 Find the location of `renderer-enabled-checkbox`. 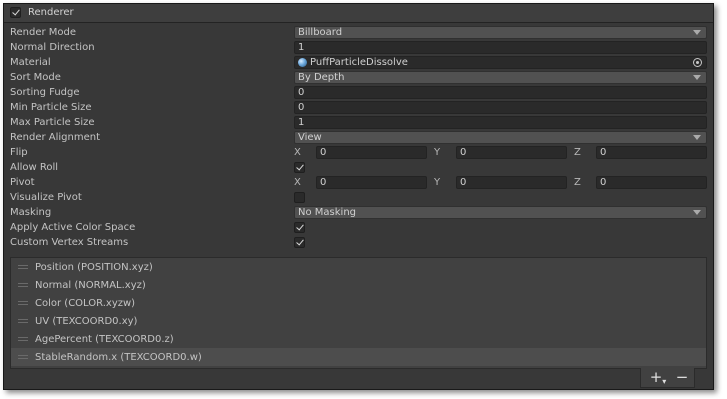

renderer-enabled-checkbox is located at coordinates (15, 12).